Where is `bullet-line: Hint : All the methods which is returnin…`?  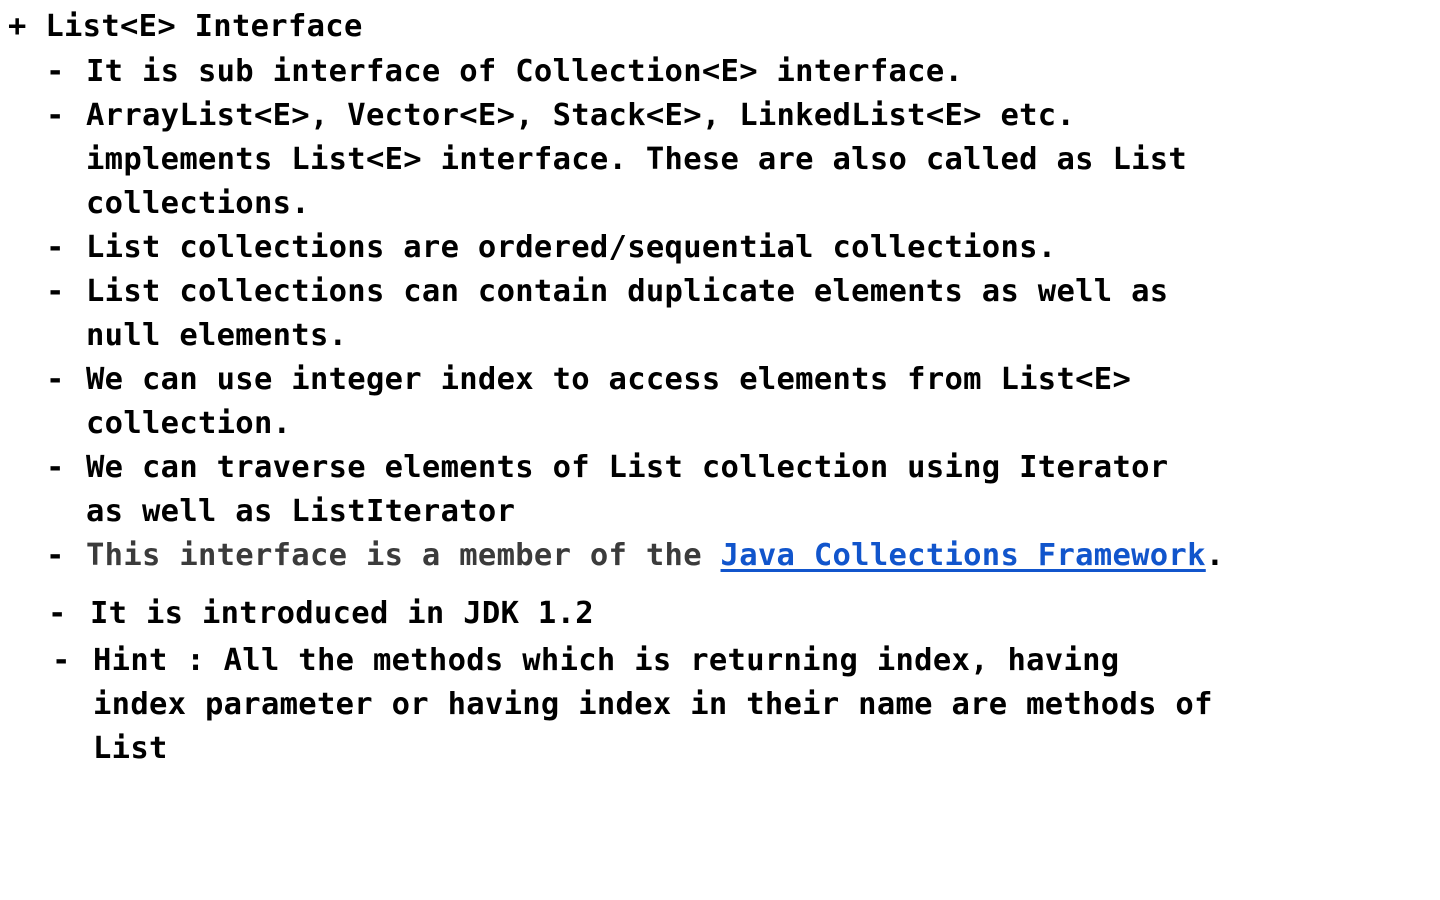 bullet-line: Hint : All the methods which is returnin… is located at coordinates (606, 660).